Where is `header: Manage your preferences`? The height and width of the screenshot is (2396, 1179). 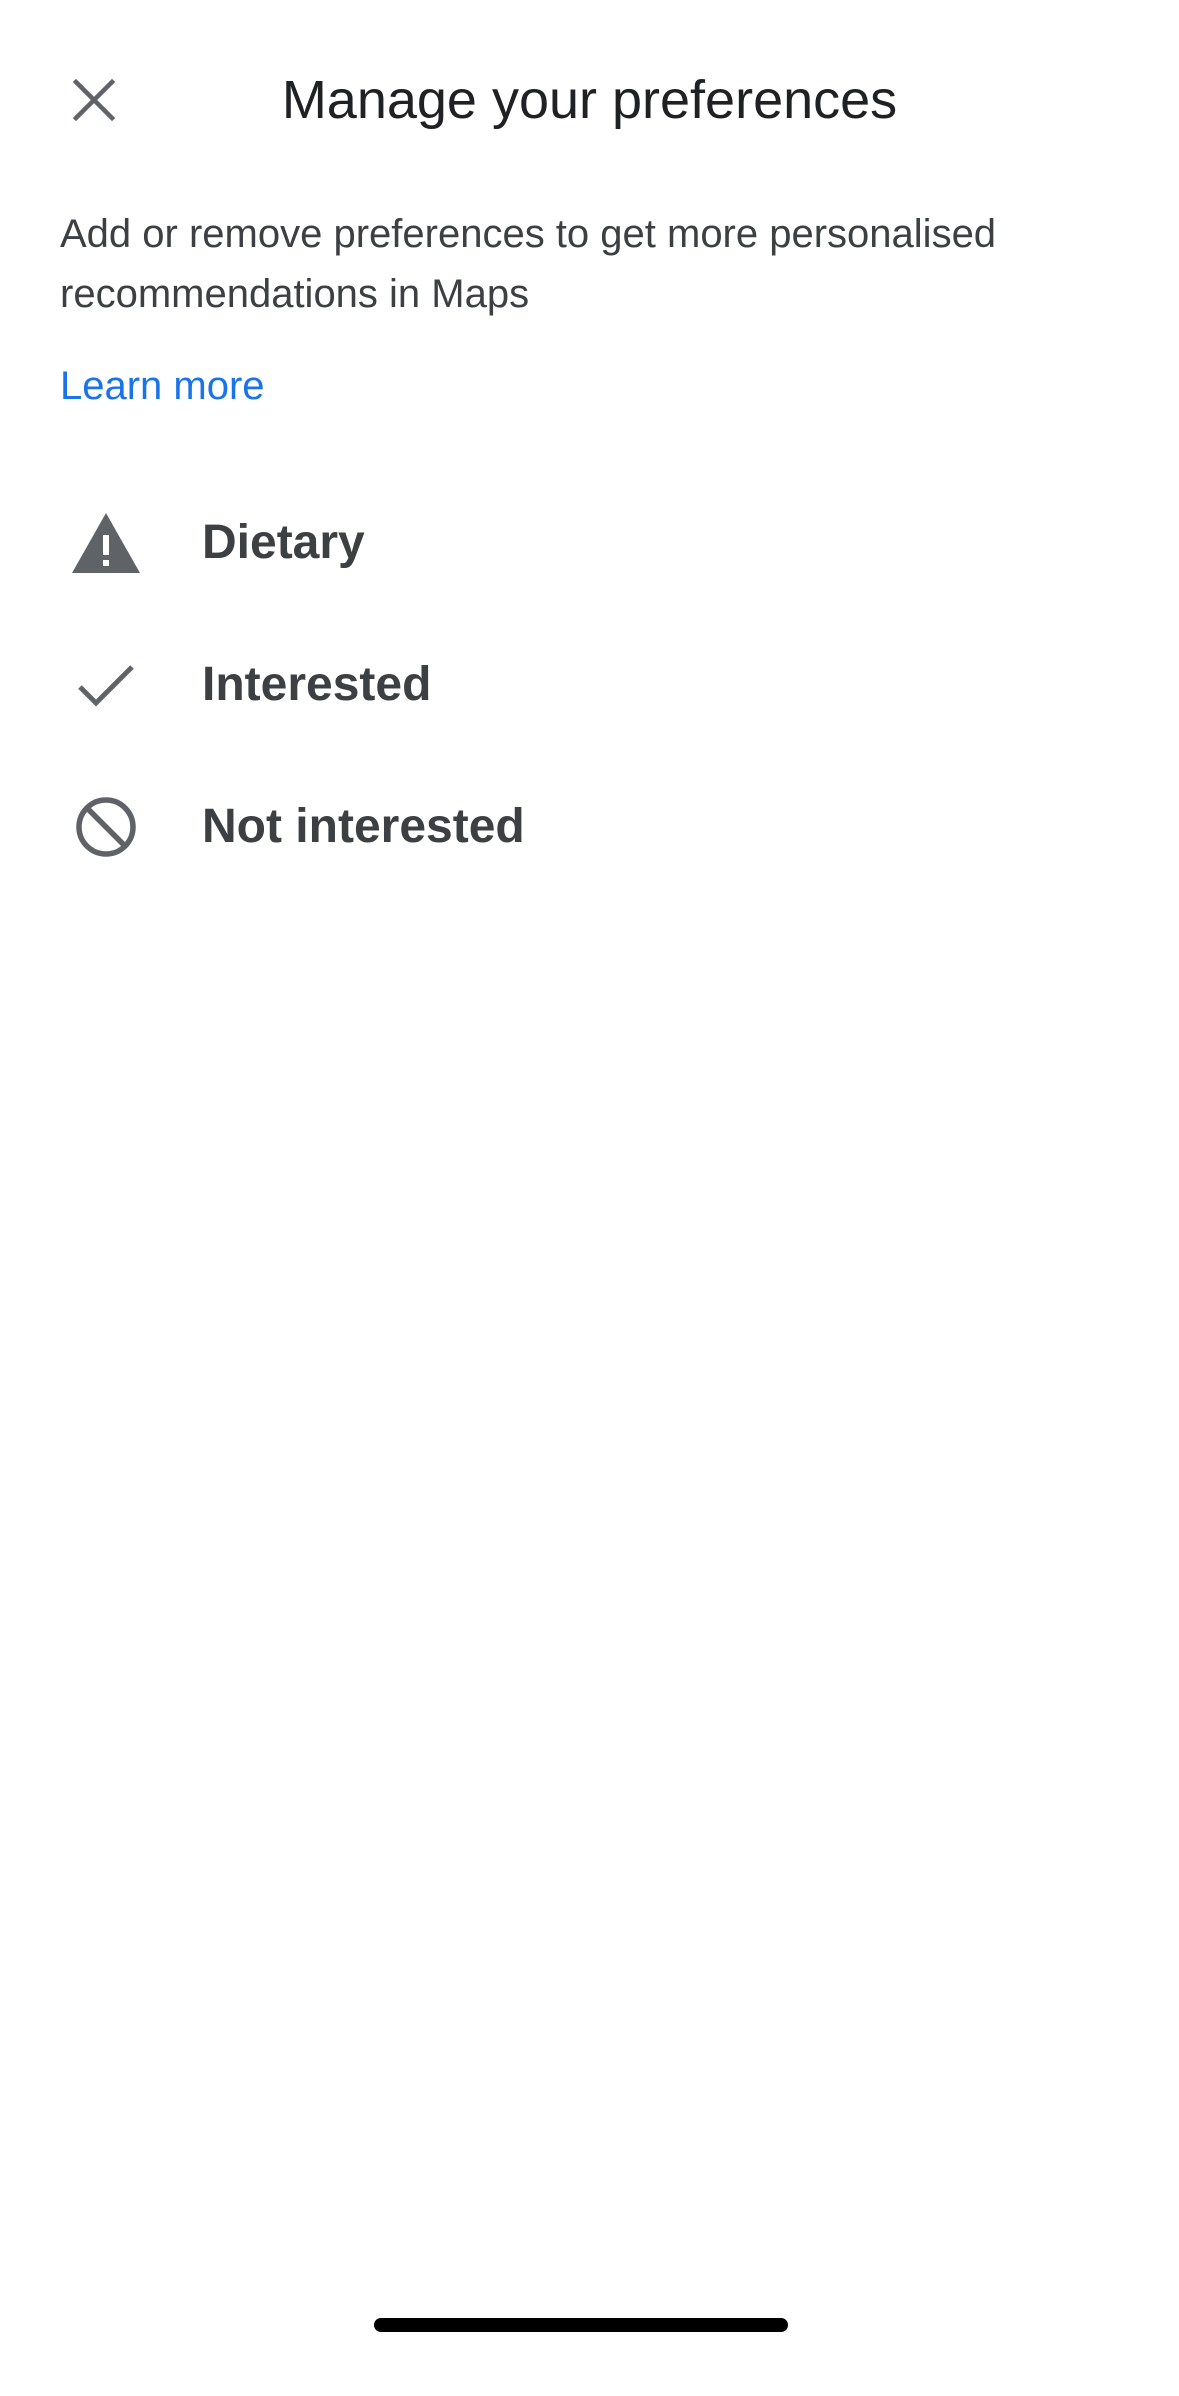 header: Manage your preferences is located at coordinates (589, 100).